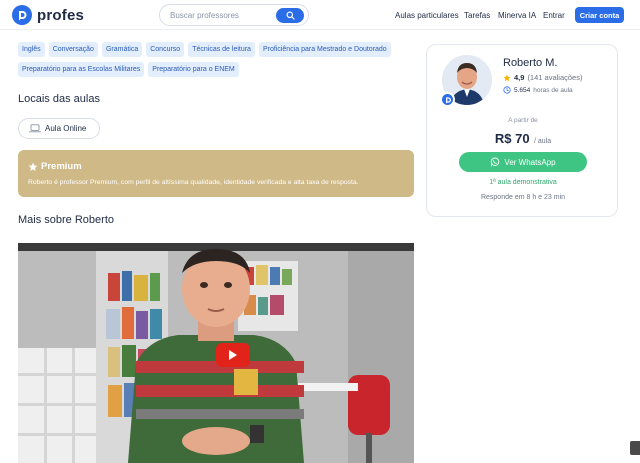  I want to click on whatsapp-icon, so click(495, 162).